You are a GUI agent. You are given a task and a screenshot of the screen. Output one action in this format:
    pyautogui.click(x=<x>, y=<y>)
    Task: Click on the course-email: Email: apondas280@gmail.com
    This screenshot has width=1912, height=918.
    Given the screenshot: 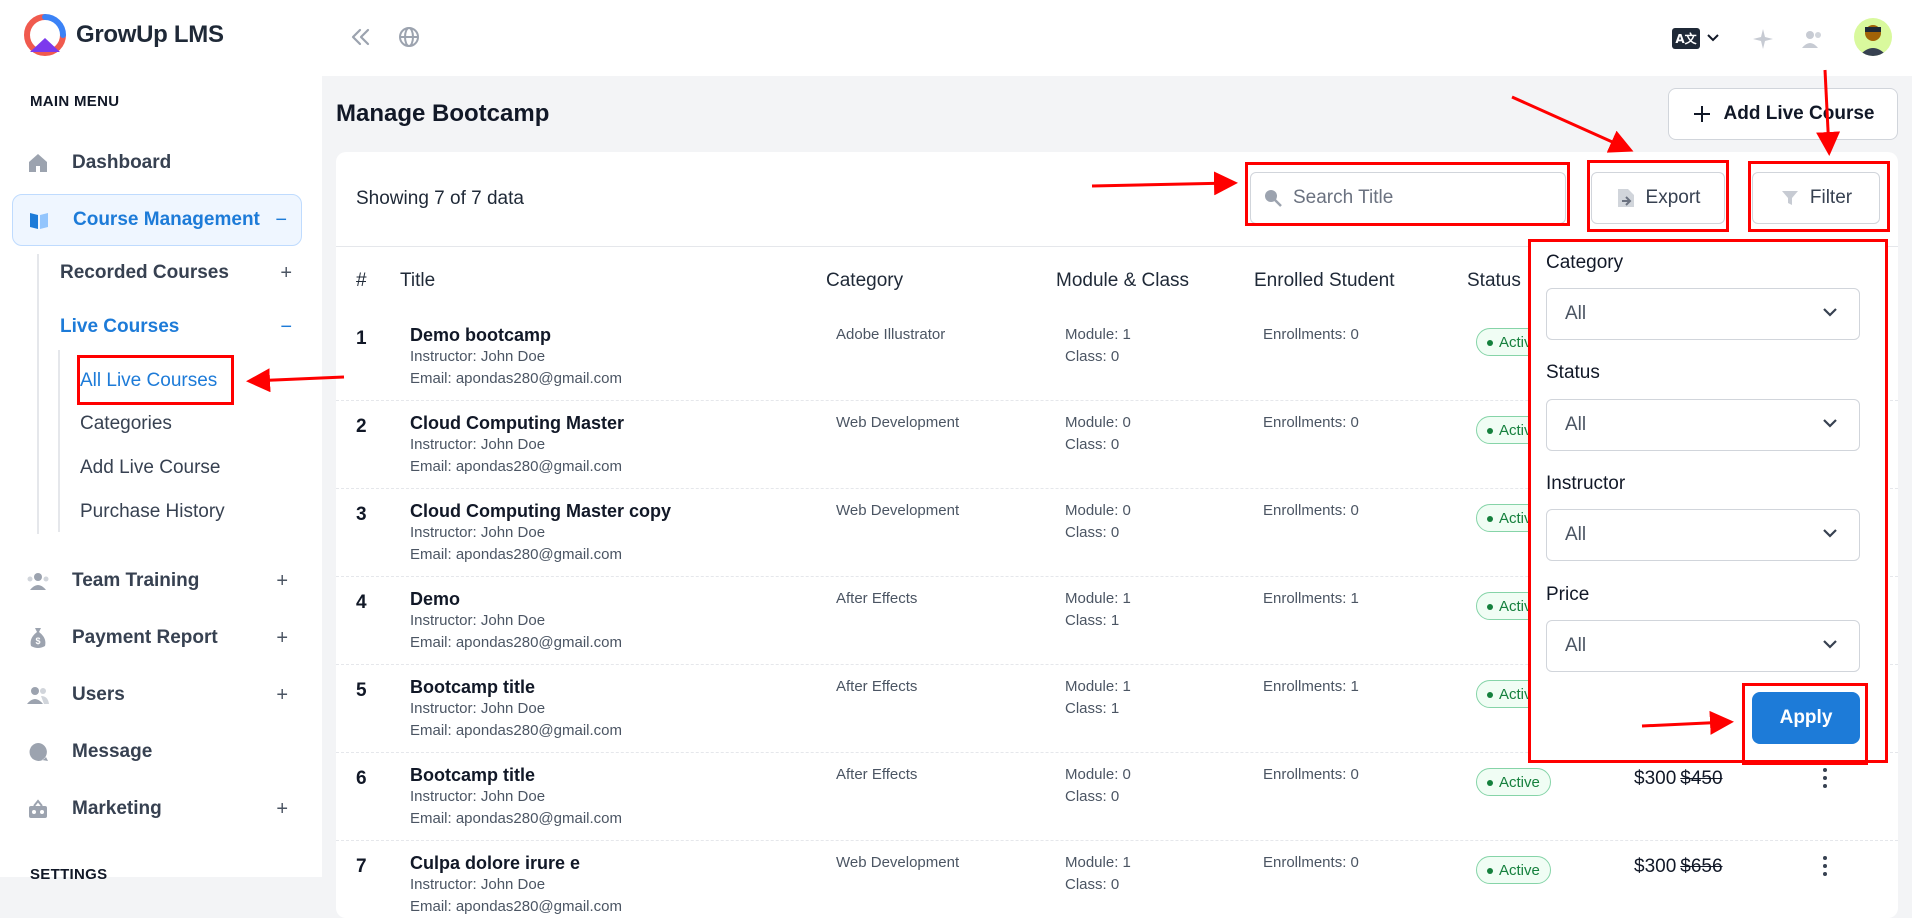 What is the action you would take?
    pyautogui.click(x=516, y=730)
    